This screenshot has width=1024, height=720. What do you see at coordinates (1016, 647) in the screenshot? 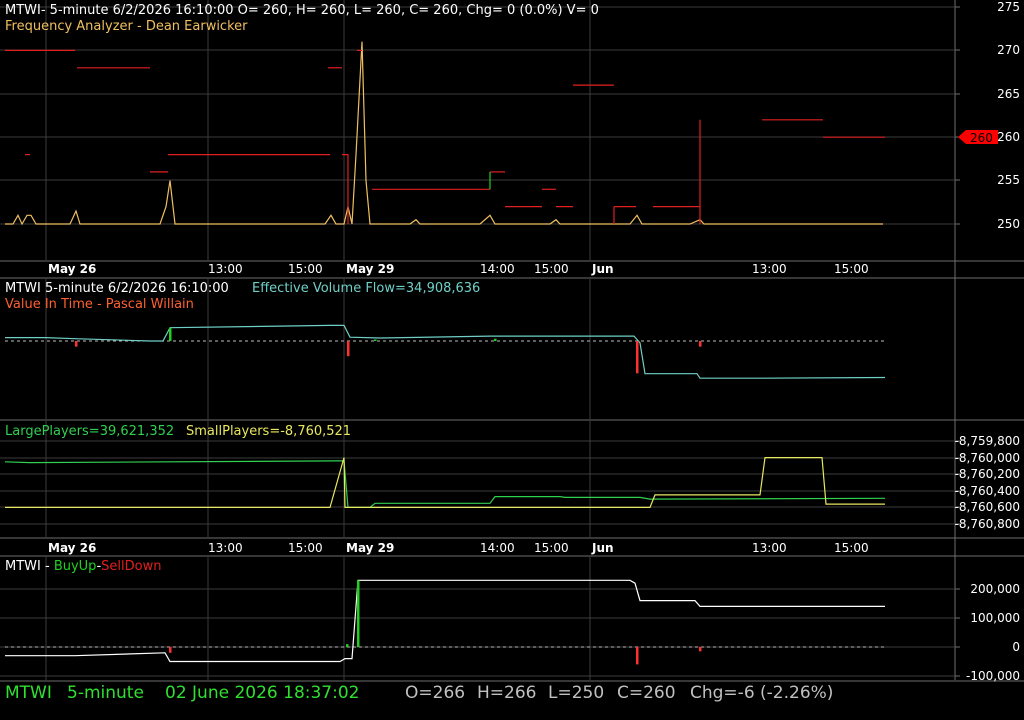
I see `buysell-y-tick-label: 0` at bounding box center [1016, 647].